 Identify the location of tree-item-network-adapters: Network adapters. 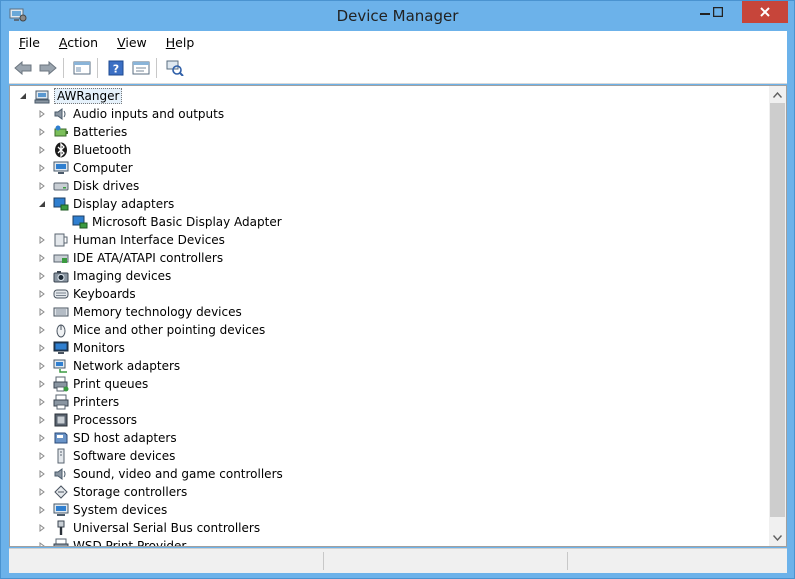
(108, 366).